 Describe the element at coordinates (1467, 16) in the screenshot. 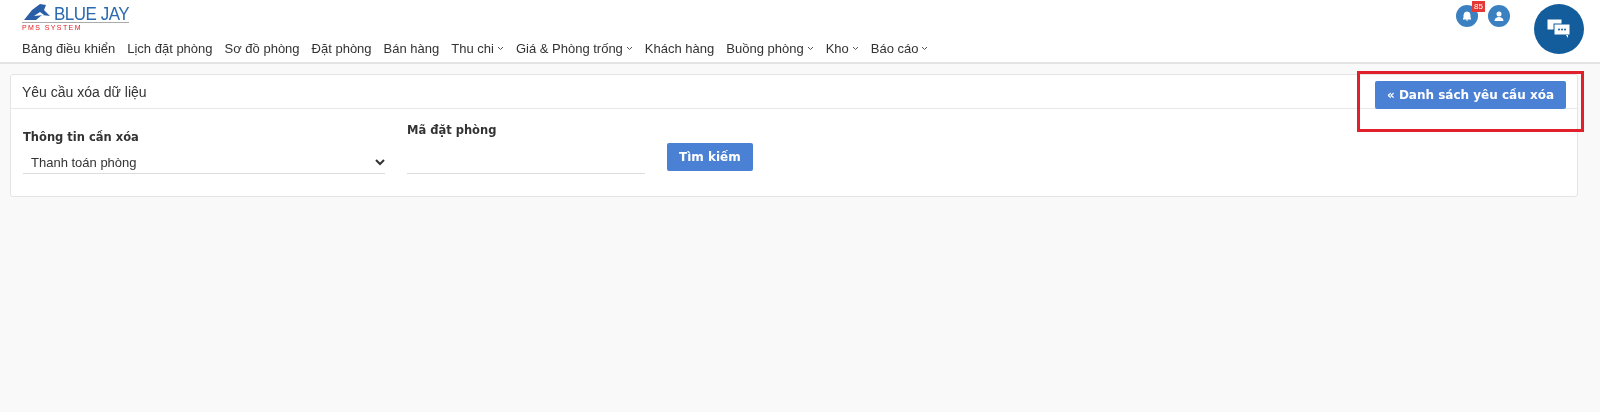

I see `bell-icon` at that location.